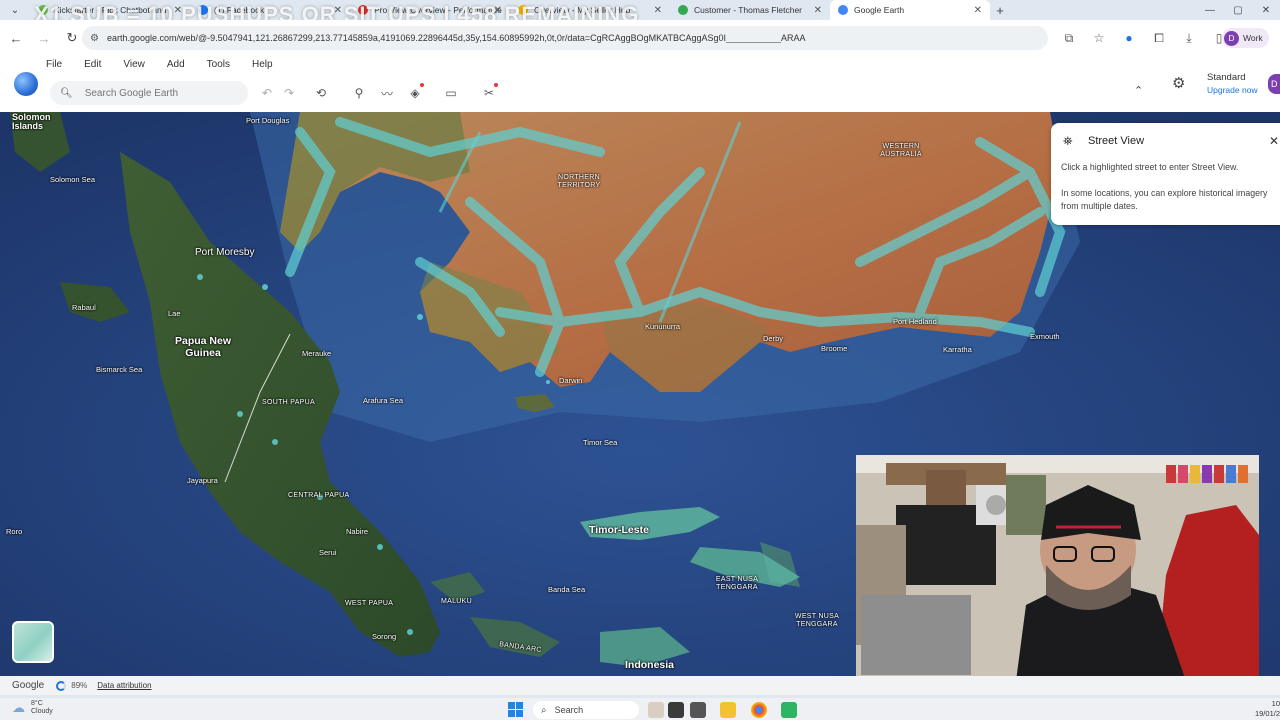 The width and height of the screenshot is (1280, 720). I want to click on label-western-australia: WESTERN AUSTRALIA, so click(901, 151).